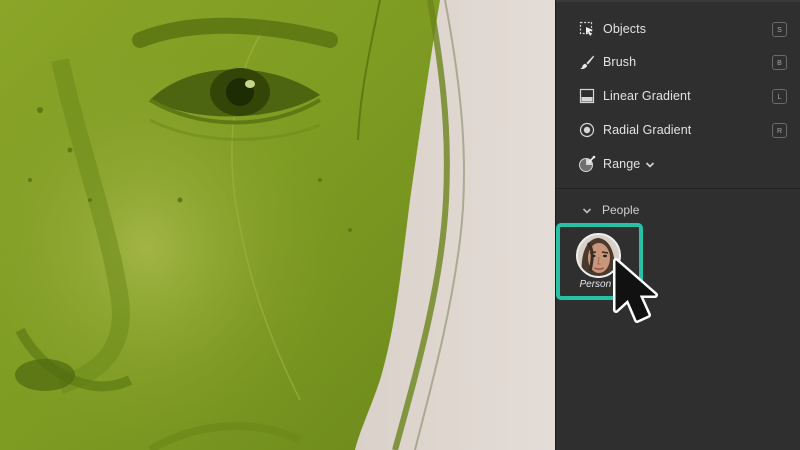  Describe the element at coordinates (587, 130) in the screenshot. I see `radial-gradient-icon` at that location.